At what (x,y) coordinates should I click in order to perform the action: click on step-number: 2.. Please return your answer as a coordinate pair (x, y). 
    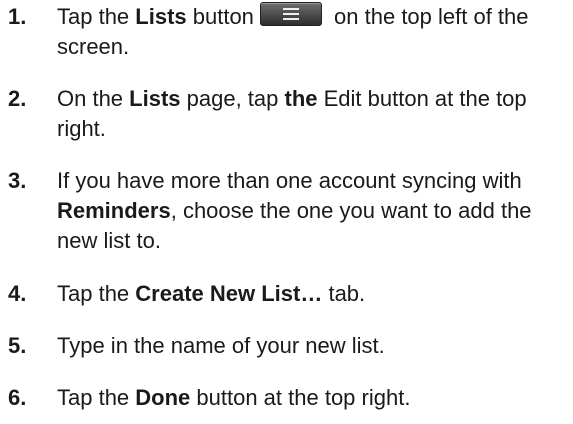
    Looking at the image, I should click on (17, 98).